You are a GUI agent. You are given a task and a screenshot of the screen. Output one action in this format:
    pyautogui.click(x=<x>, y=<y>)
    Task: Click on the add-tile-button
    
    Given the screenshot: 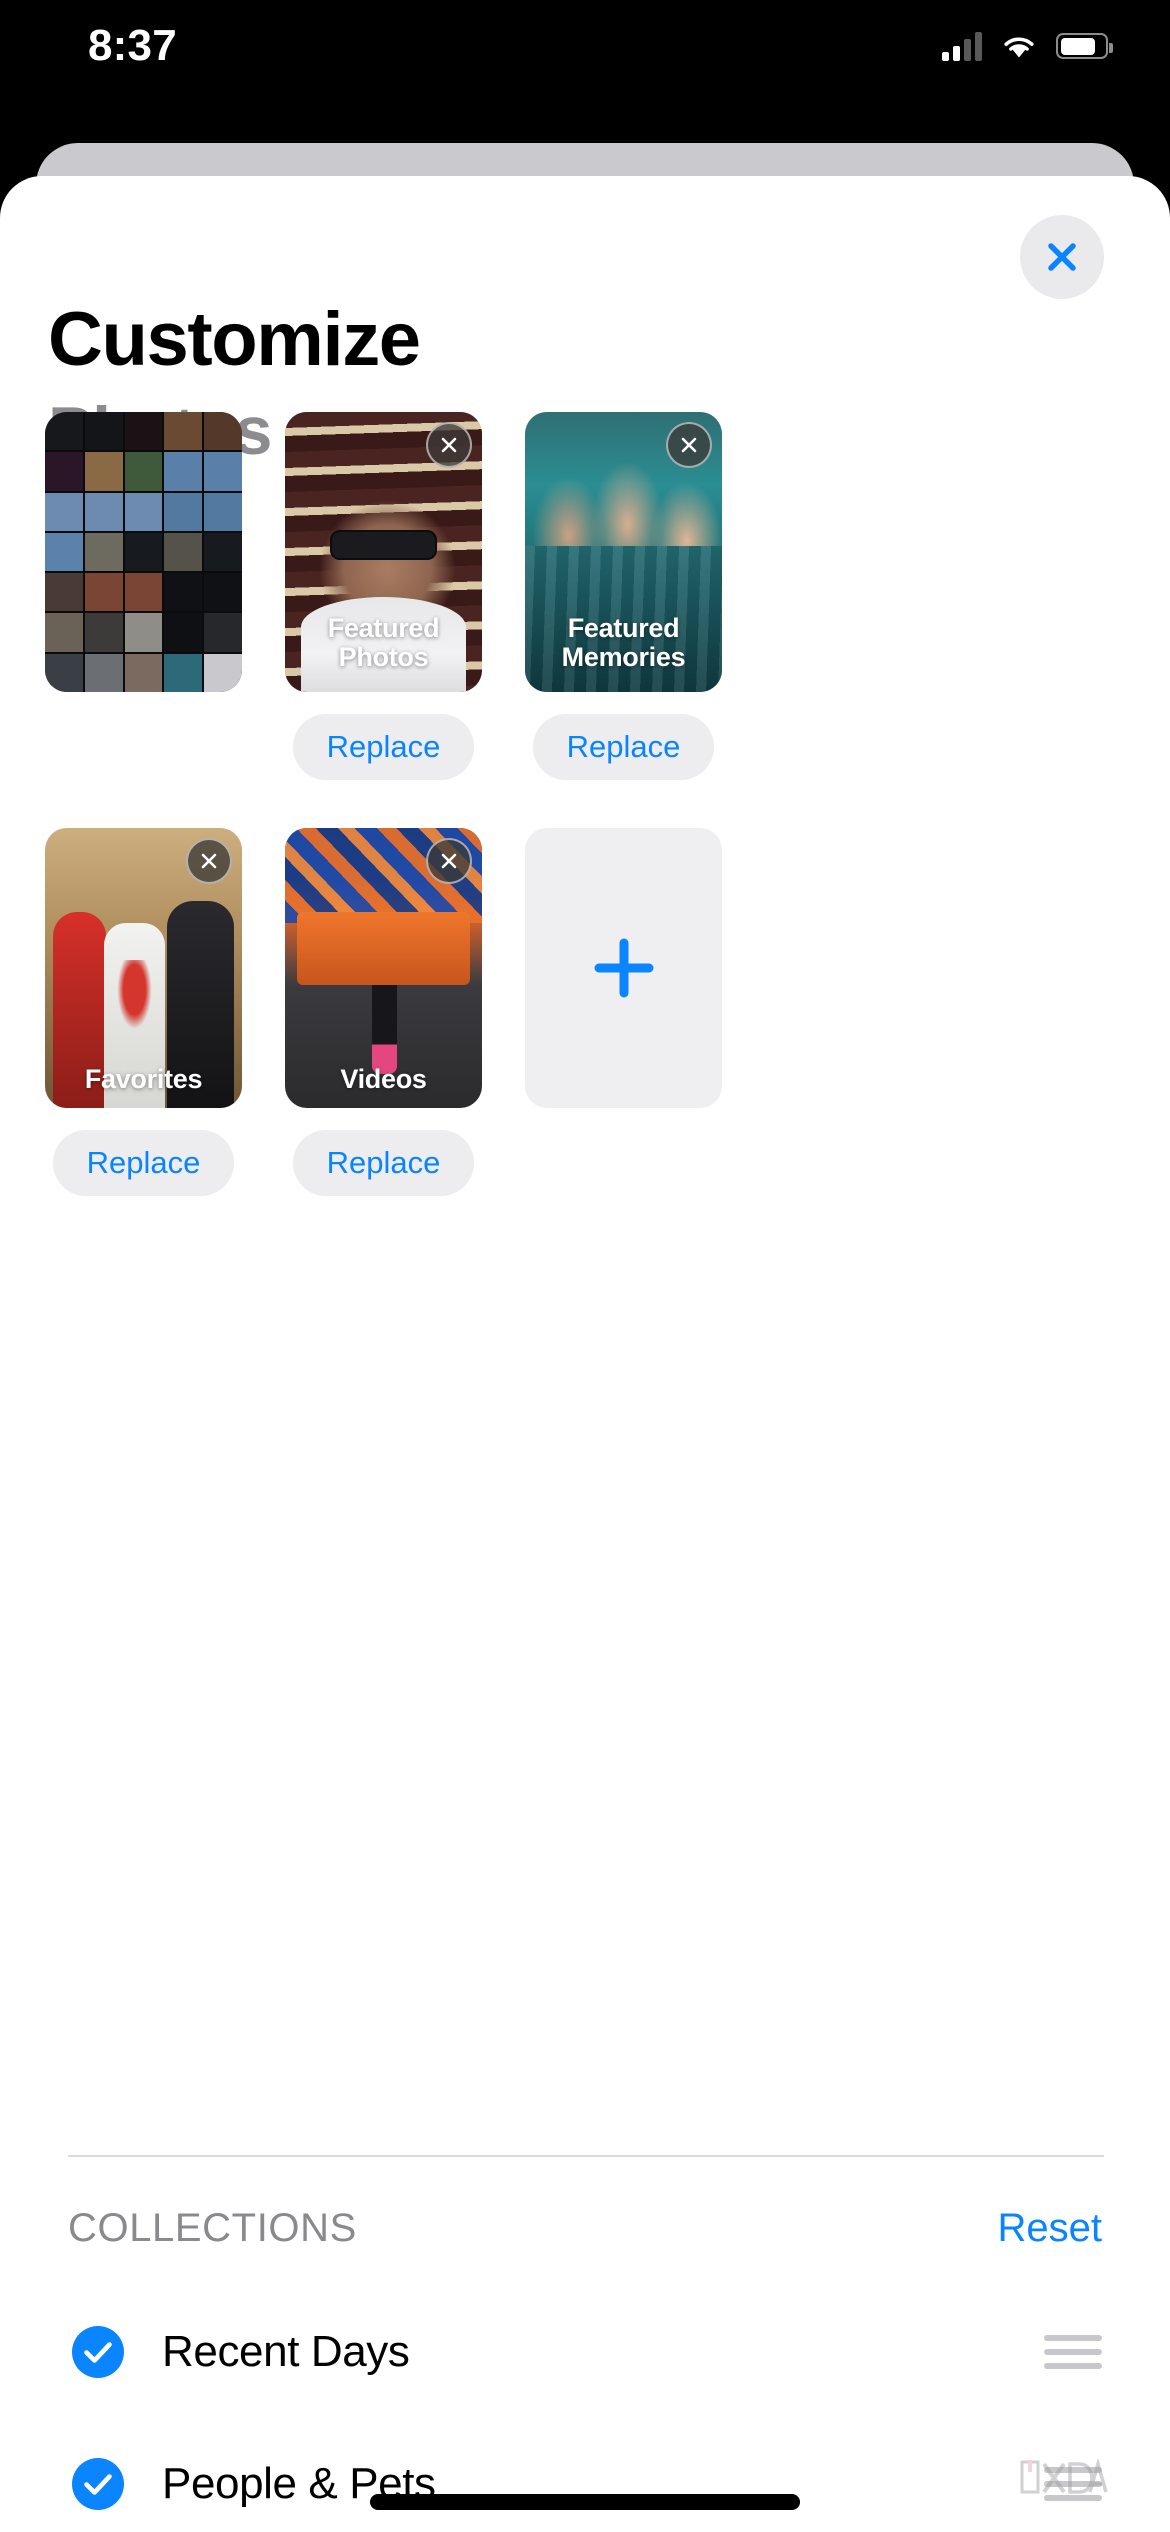 What is the action you would take?
    pyautogui.click(x=623, y=968)
    